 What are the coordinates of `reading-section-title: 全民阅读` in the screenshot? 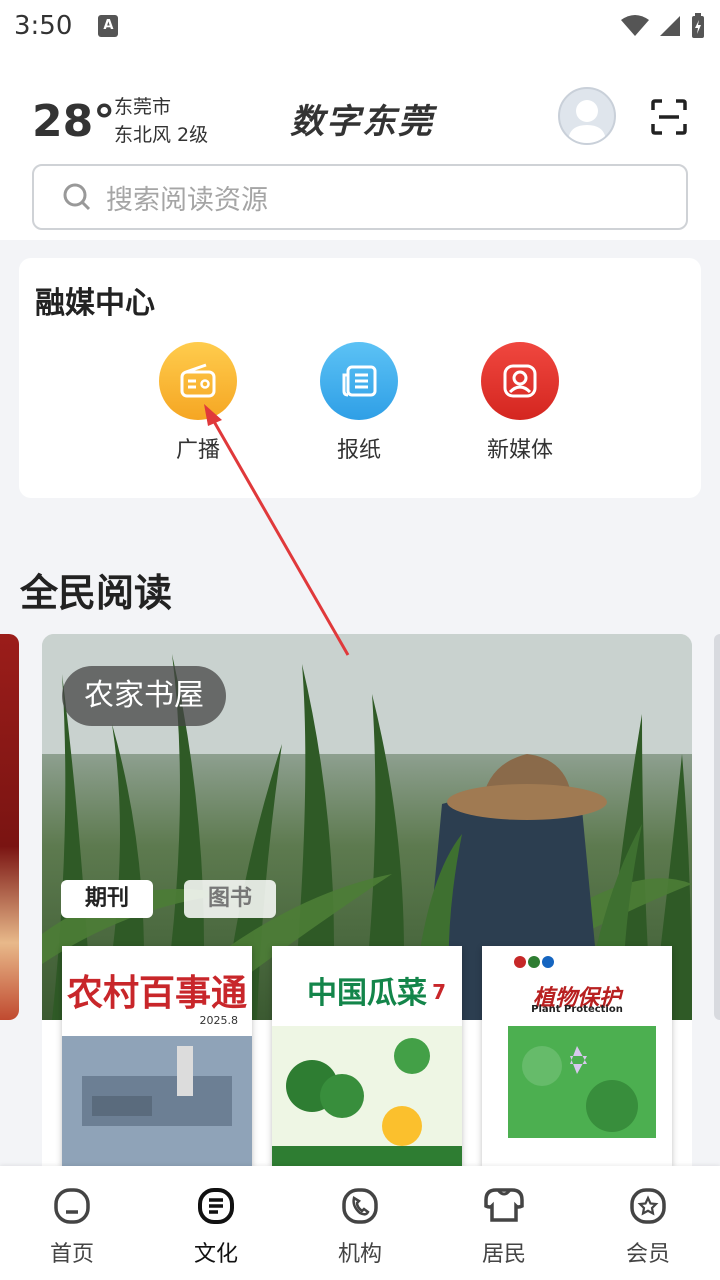 It's located at (96, 593).